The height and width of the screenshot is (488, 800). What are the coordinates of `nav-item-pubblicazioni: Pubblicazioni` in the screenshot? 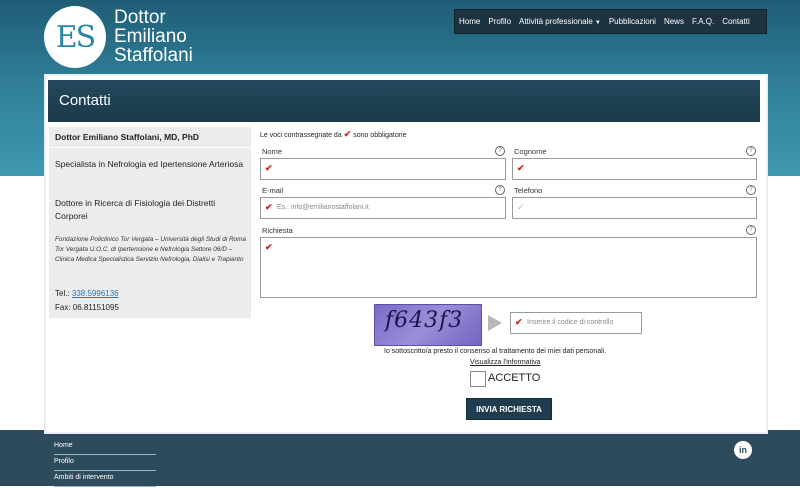 It's located at (632, 21).